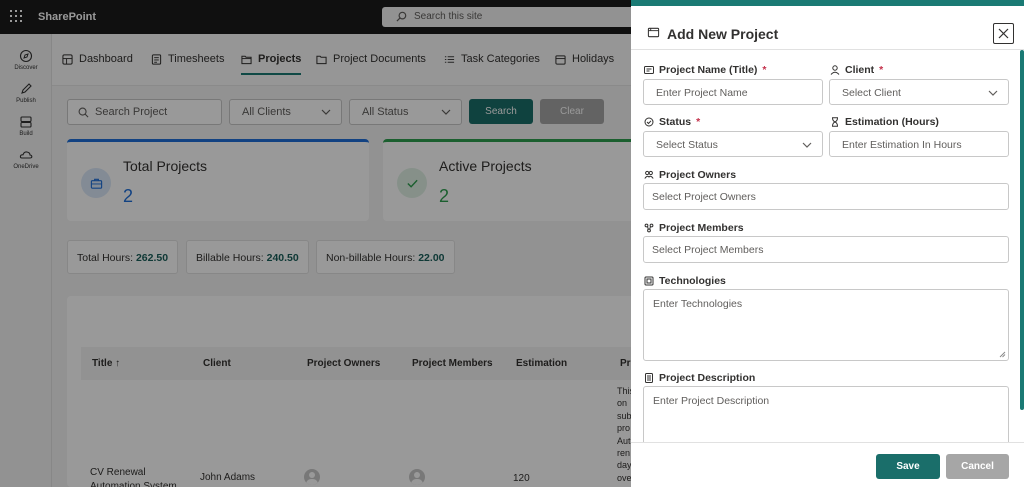  I want to click on technologies-label: Technologies, so click(685, 281).